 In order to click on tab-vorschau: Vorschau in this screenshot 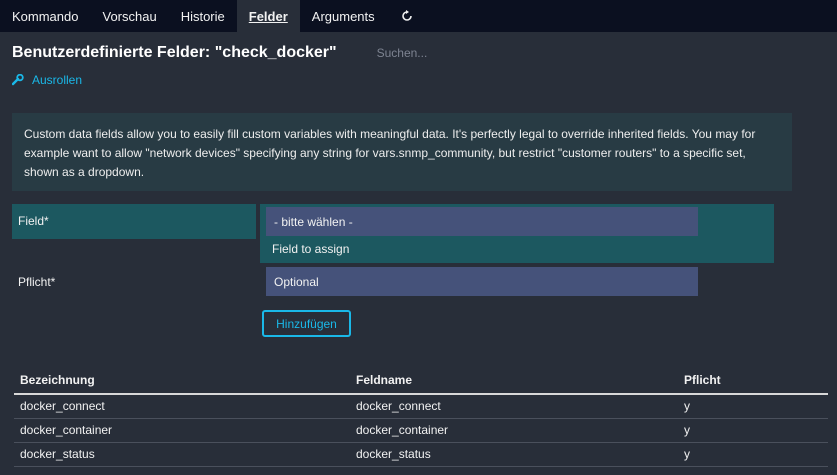, I will do `click(129, 16)`.